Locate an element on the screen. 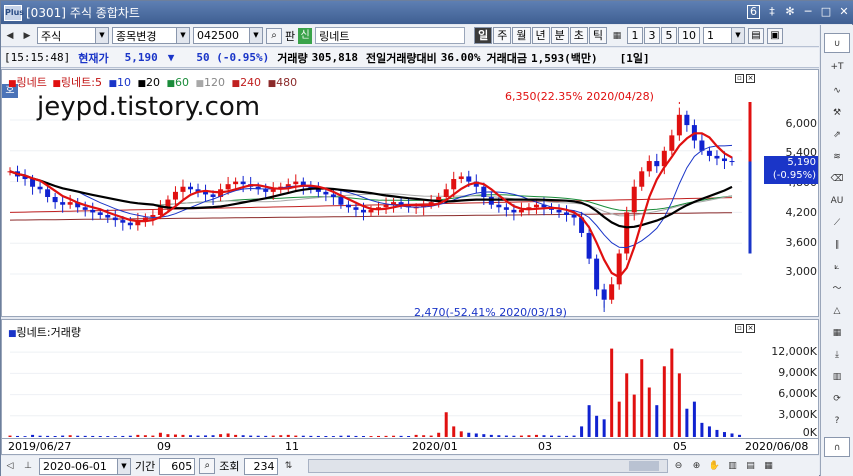 The height and width of the screenshot is (476, 853). lookup-icon: ⌕ is located at coordinates (207, 466).